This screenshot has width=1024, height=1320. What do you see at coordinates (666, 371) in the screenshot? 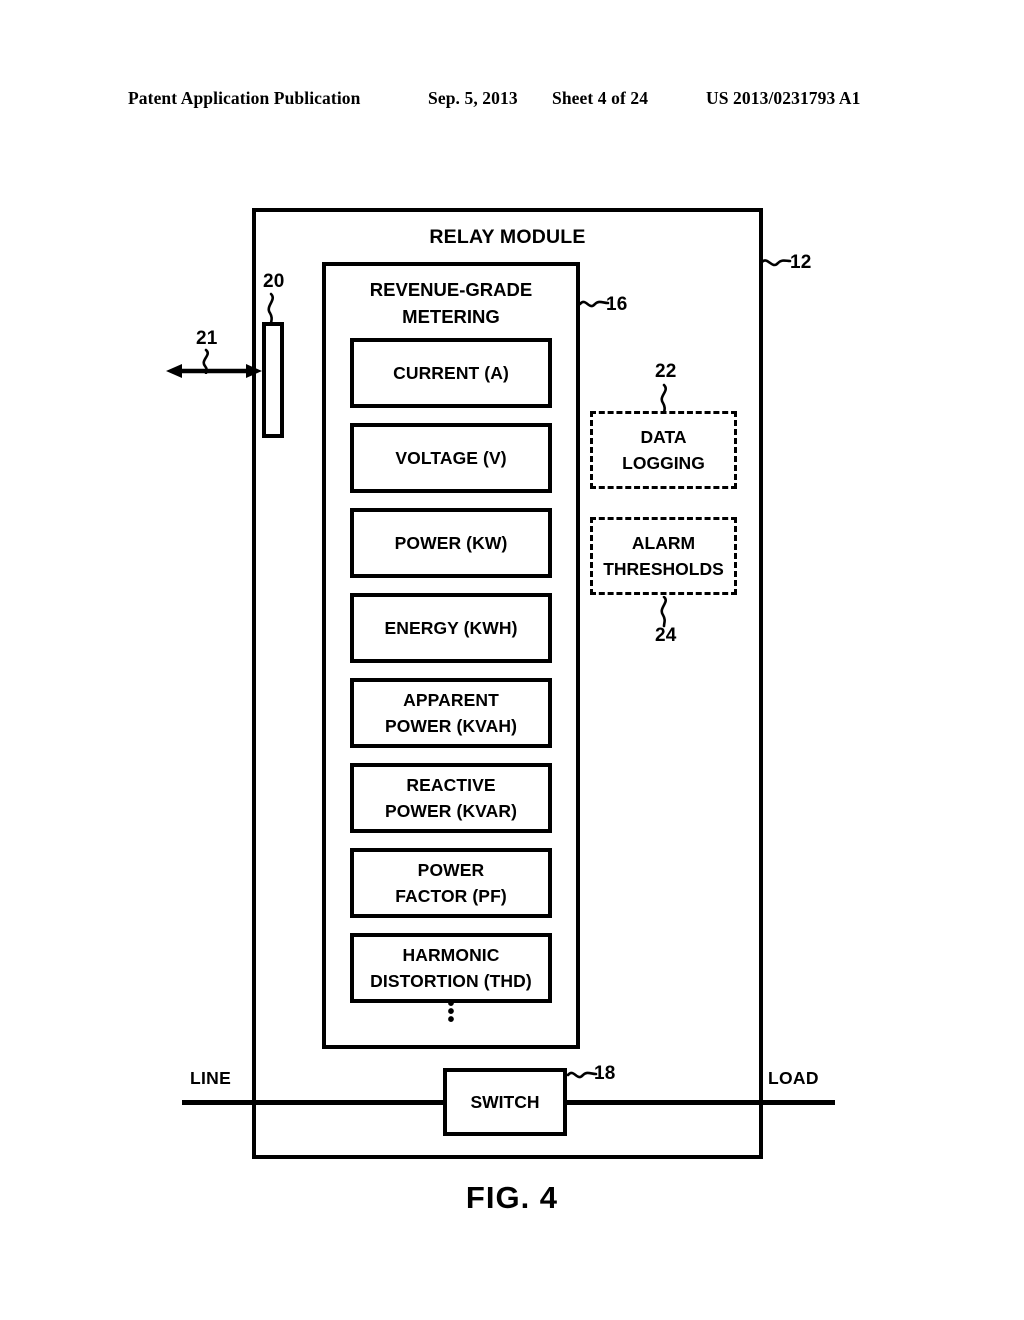
I see `reference-numeral-22: 22` at bounding box center [666, 371].